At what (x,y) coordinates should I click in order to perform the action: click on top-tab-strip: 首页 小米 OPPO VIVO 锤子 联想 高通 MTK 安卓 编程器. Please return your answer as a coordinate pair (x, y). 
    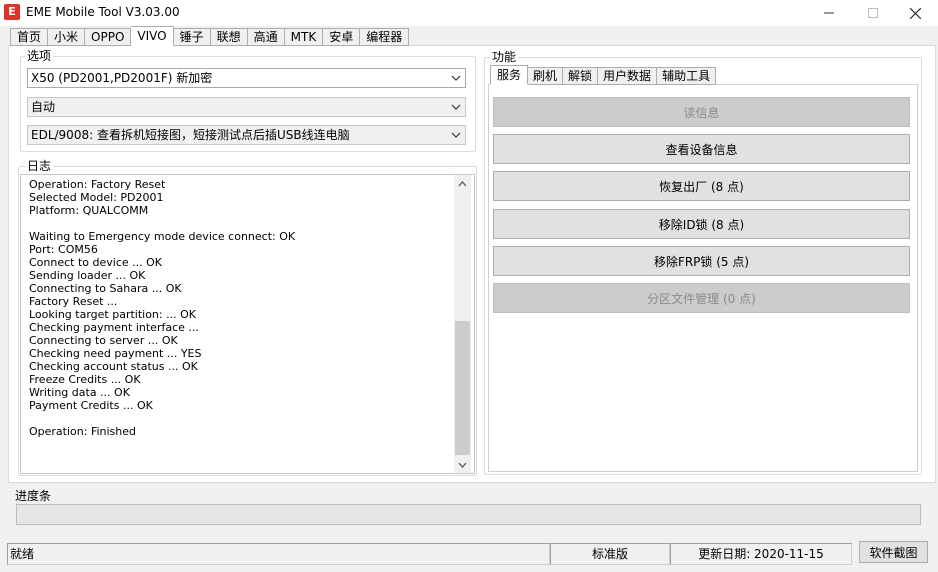
    Looking at the image, I should click on (210, 36).